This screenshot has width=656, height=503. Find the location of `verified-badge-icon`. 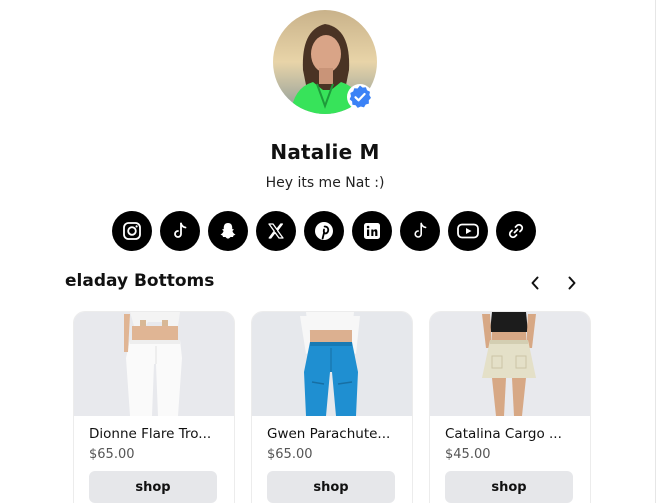

verified-badge-icon is located at coordinates (360, 97).